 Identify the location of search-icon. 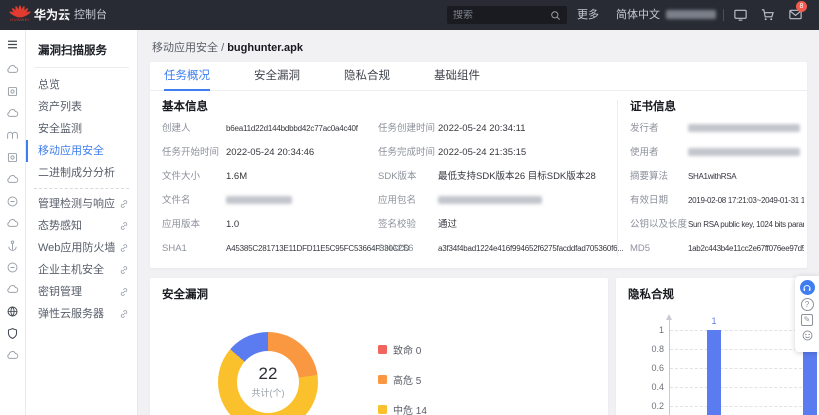
(555, 15).